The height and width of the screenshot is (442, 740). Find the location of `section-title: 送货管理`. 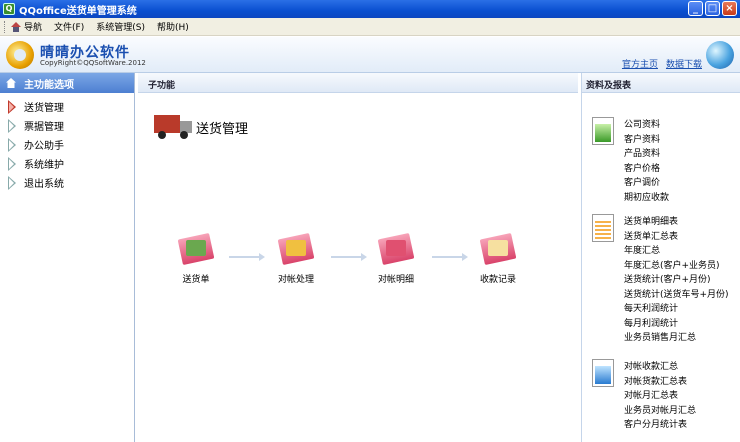

section-title: 送货管理 is located at coordinates (201, 127).